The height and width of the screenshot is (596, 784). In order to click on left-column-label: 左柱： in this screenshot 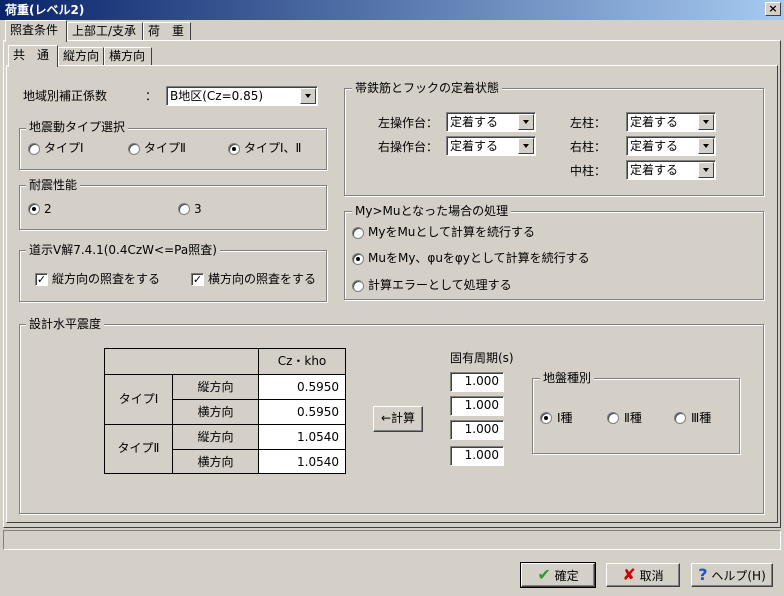, I will do `click(588, 123)`.